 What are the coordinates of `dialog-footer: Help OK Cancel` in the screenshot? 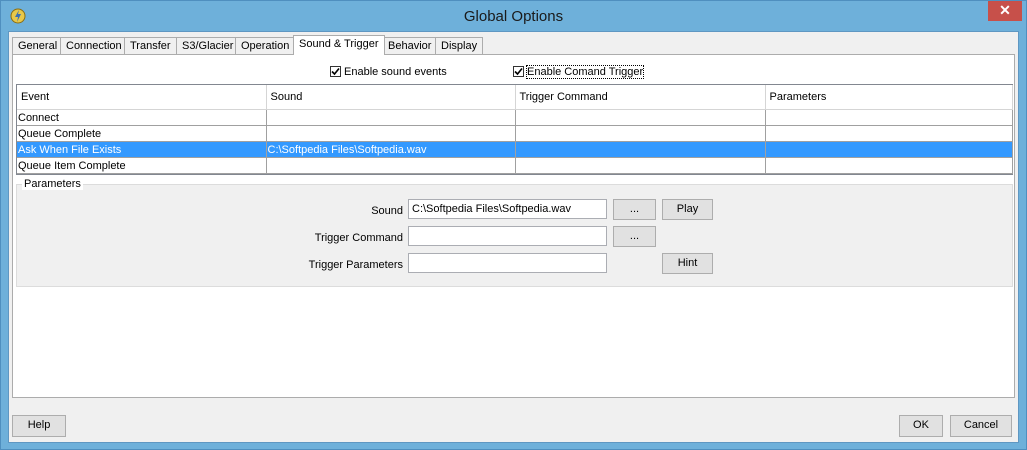 It's located at (513, 420).